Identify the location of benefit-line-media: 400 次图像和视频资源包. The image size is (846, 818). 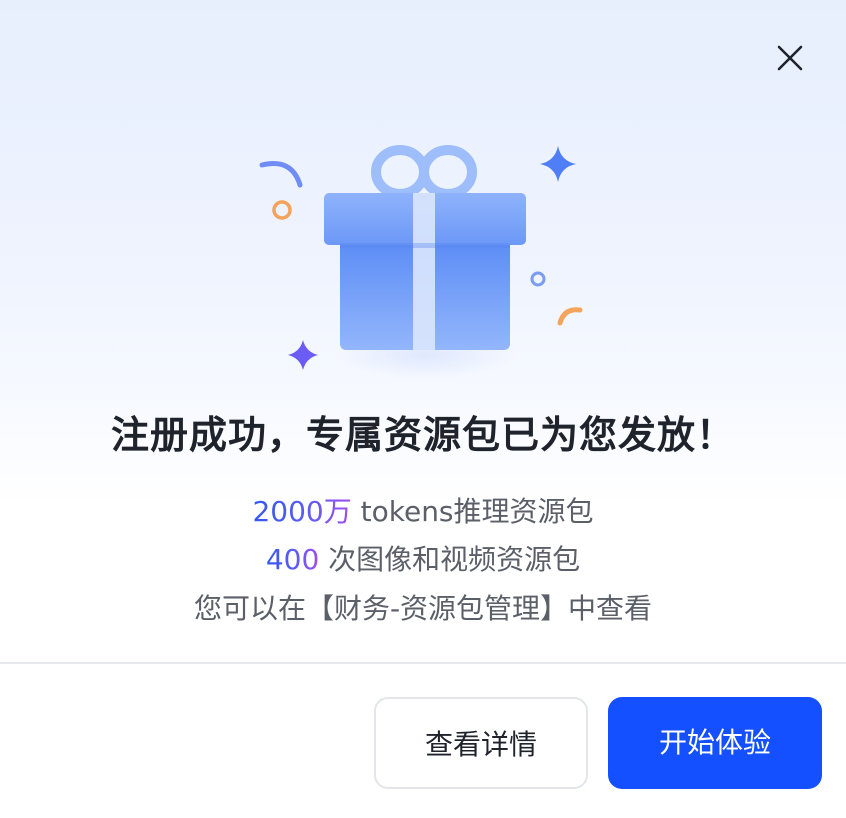
(423, 558).